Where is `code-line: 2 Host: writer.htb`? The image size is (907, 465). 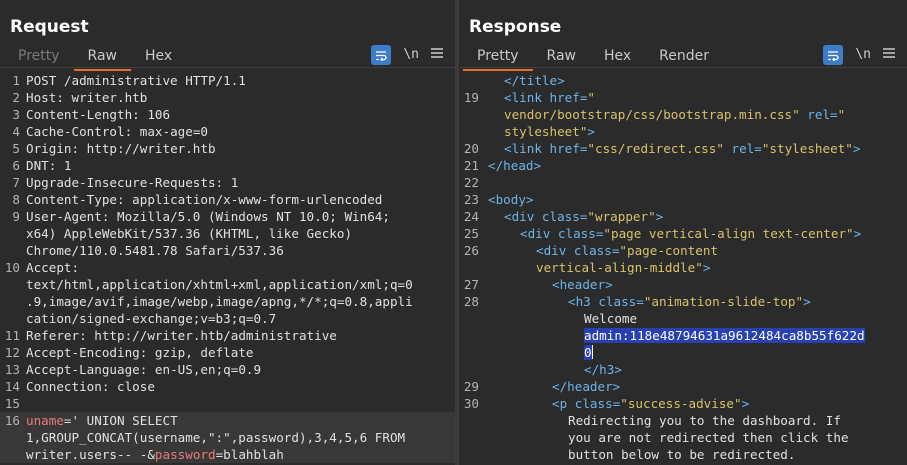 code-line: 2 Host: writer.htb is located at coordinates (227, 97).